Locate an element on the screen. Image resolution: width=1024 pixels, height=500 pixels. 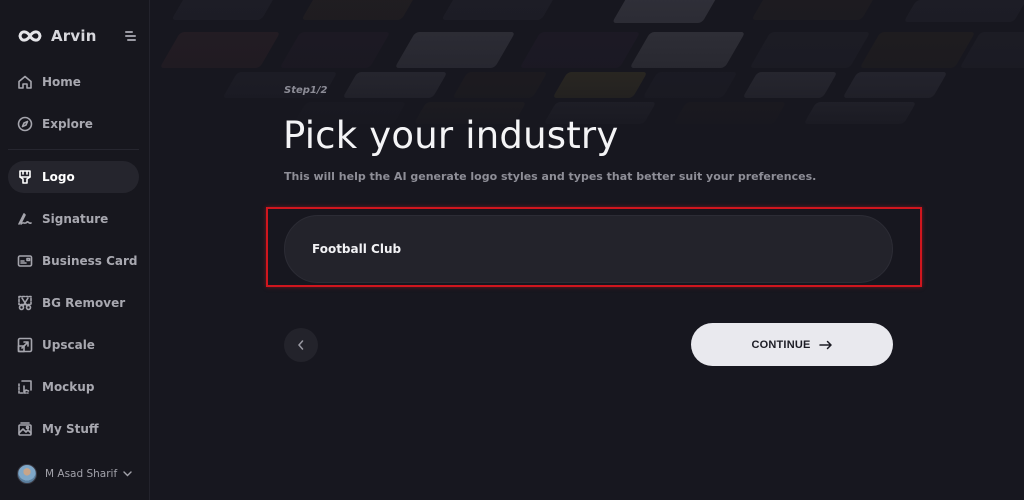
sidebar-item-upscale: Upscale is located at coordinates (73, 345).